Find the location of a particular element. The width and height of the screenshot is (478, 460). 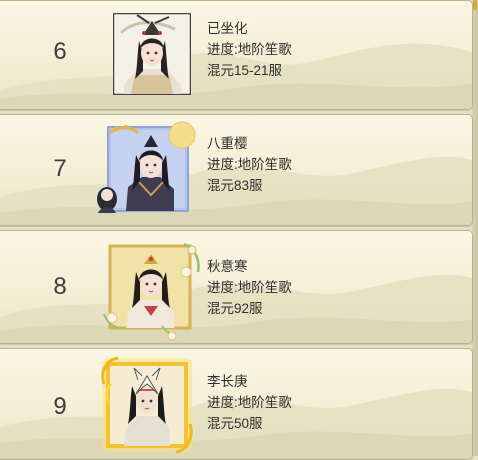

player-name: 李长庚 is located at coordinates (227, 381).